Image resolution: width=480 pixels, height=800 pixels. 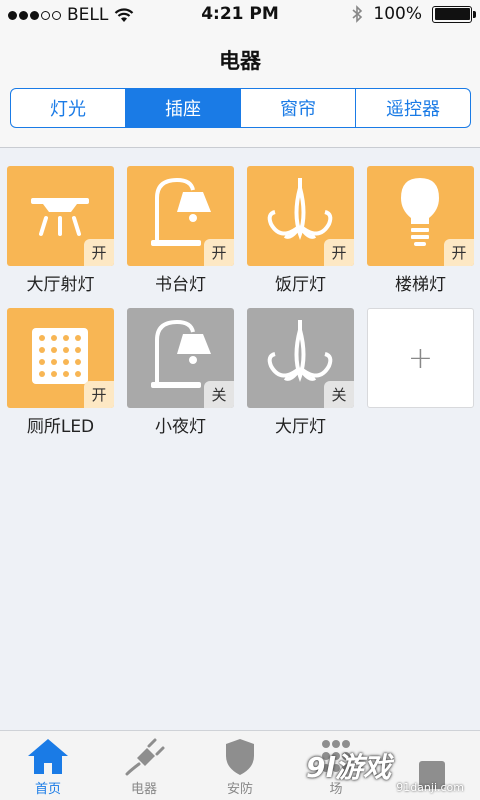 I want to click on watermark-url: 91danji.com, so click(x=430, y=787).